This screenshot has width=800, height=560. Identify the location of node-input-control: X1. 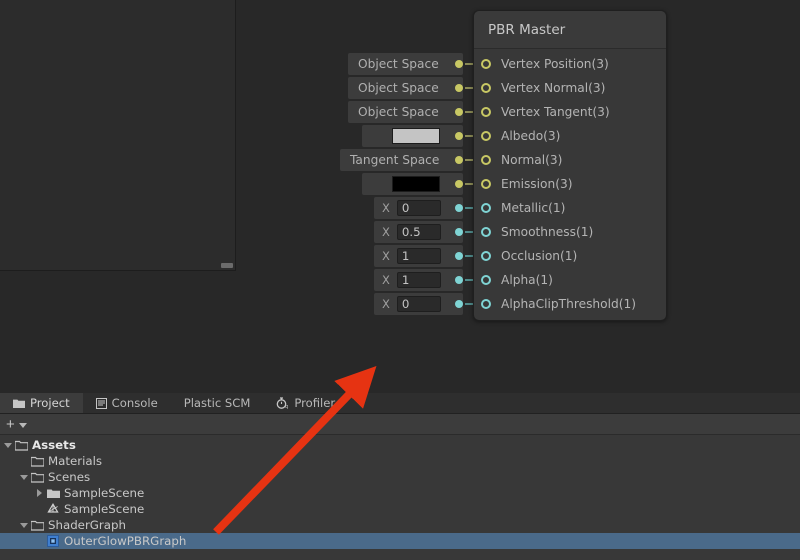
(426, 256).